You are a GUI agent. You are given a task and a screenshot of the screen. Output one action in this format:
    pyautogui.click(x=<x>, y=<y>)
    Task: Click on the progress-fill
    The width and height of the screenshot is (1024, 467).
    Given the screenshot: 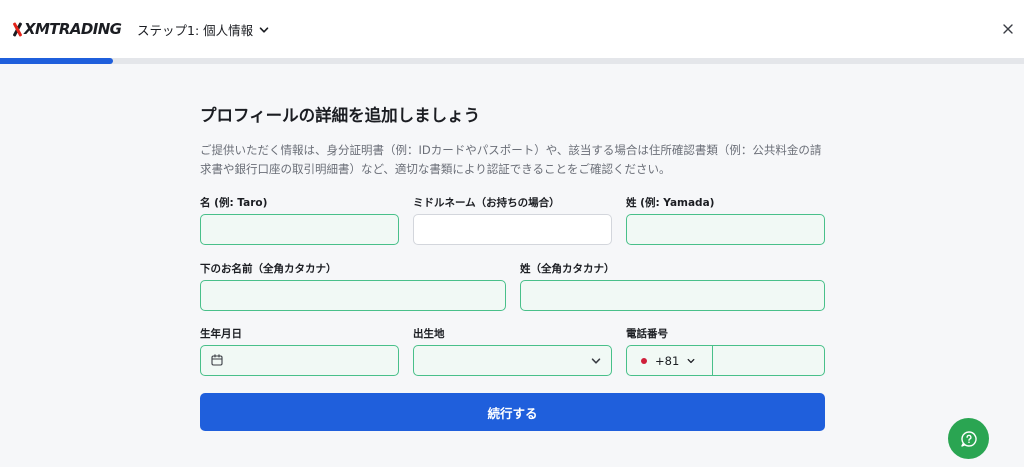 What is the action you would take?
    pyautogui.click(x=56, y=61)
    